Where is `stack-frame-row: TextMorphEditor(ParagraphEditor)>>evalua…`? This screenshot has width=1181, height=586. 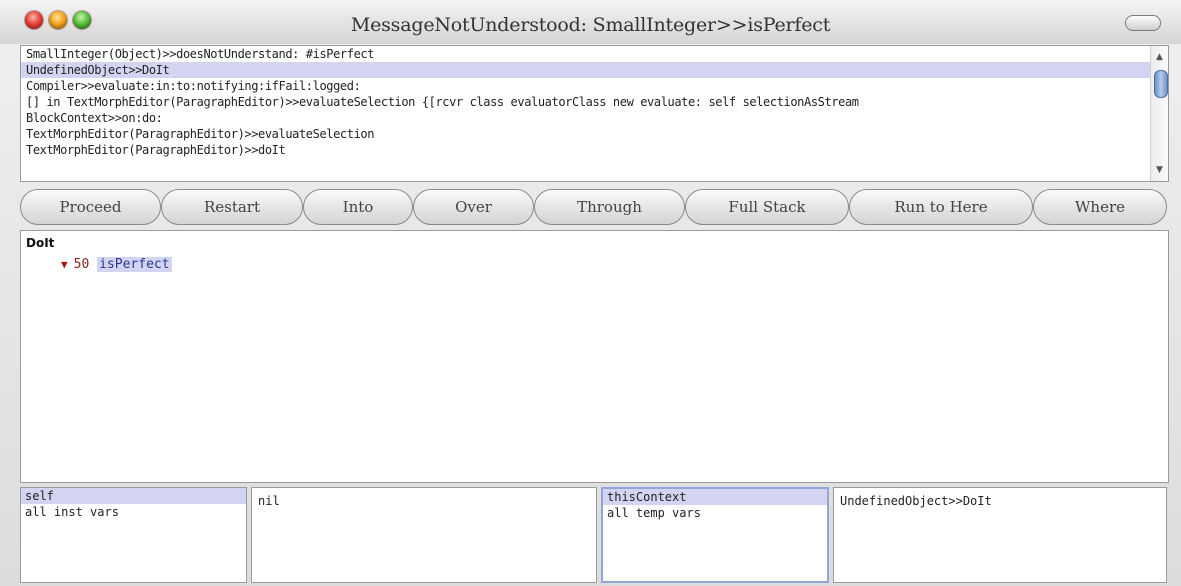
stack-frame-row: TextMorphEditor(ParagraphEditor)>>evalua… is located at coordinates (594, 134).